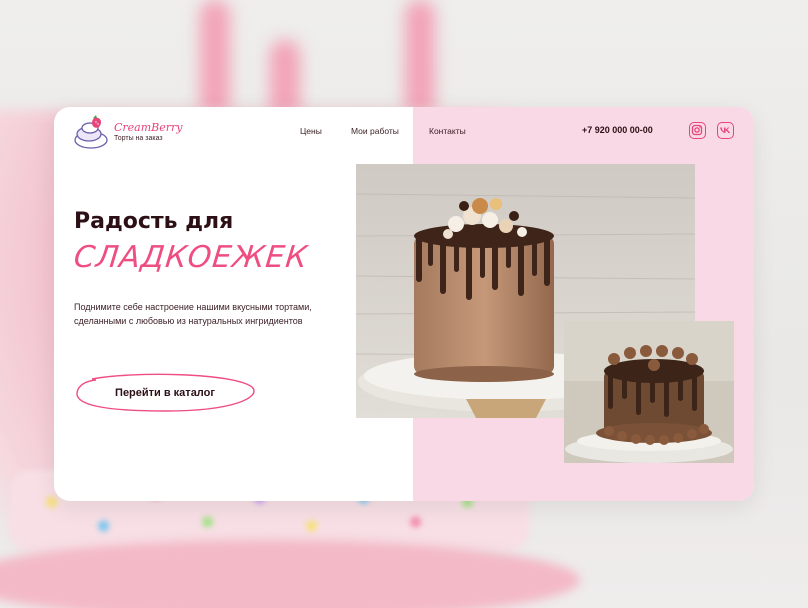 The image size is (808, 608). I want to click on secondary-cake-photo, so click(649, 392).